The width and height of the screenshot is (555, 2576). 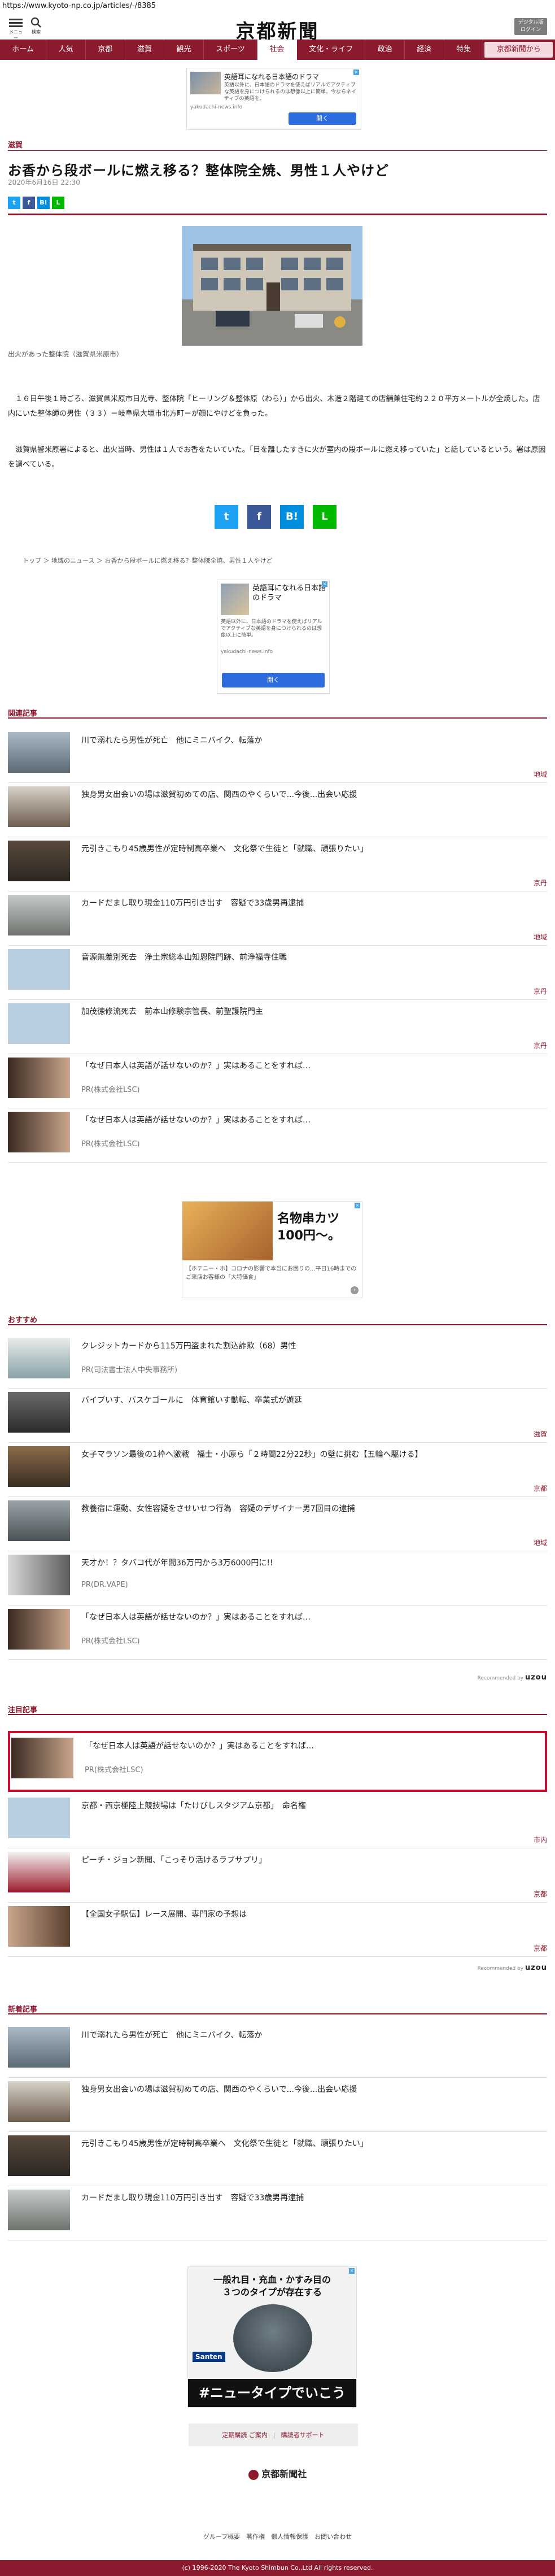 I want to click on item-title: 音源無差別死去 浄土宗総本山知恩院門跡、前浄福寺住職, so click(x=314, y=957).